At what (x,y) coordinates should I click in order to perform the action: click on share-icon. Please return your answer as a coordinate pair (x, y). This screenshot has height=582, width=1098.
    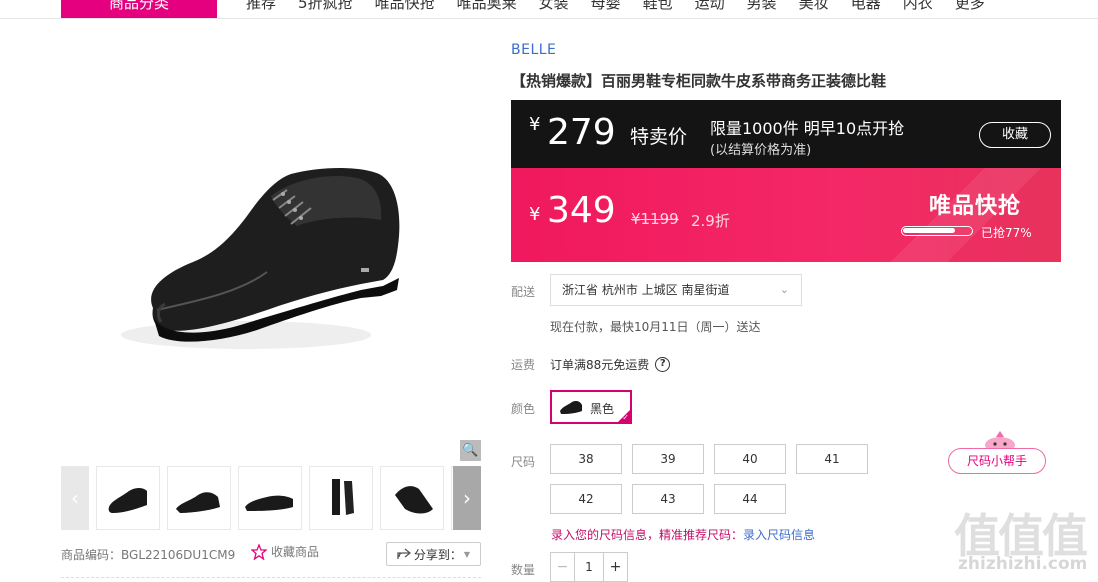
    Looking at the image, I should click on (404, 553).